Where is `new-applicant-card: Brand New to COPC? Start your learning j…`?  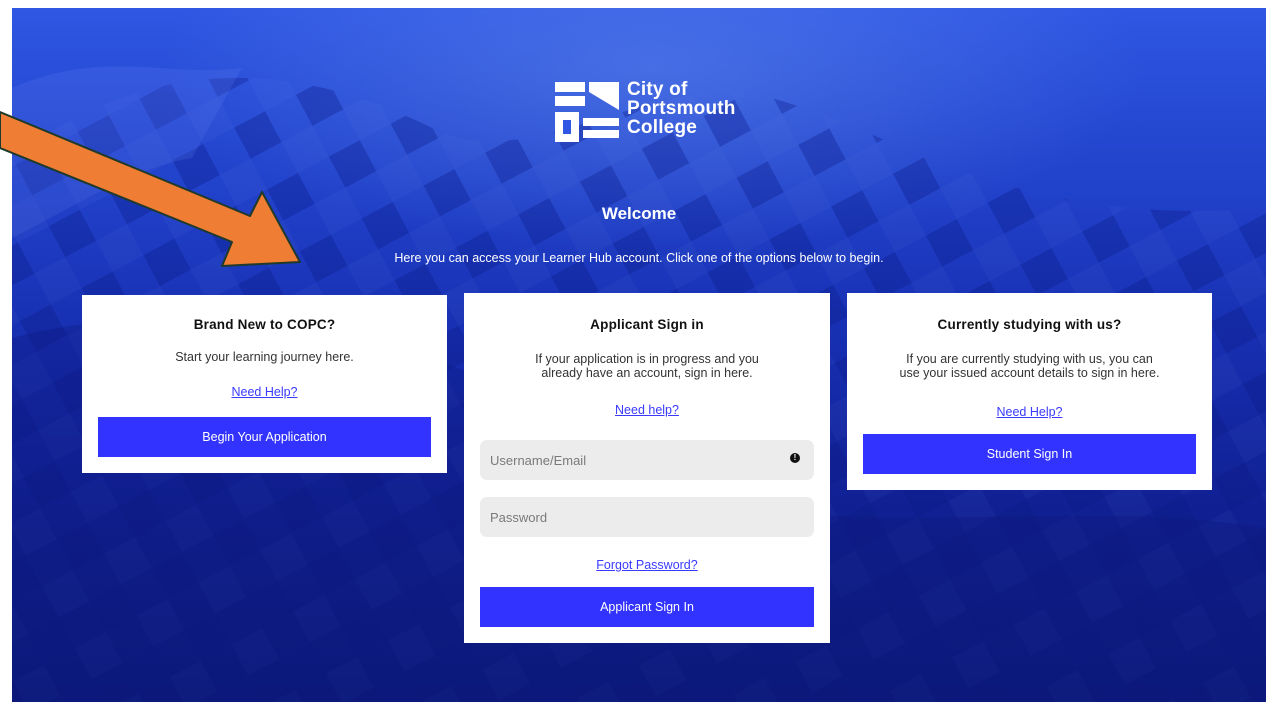
new-applicant-card: Brand New to COPC? Start your learning j… is located at coordinates (264, 384).